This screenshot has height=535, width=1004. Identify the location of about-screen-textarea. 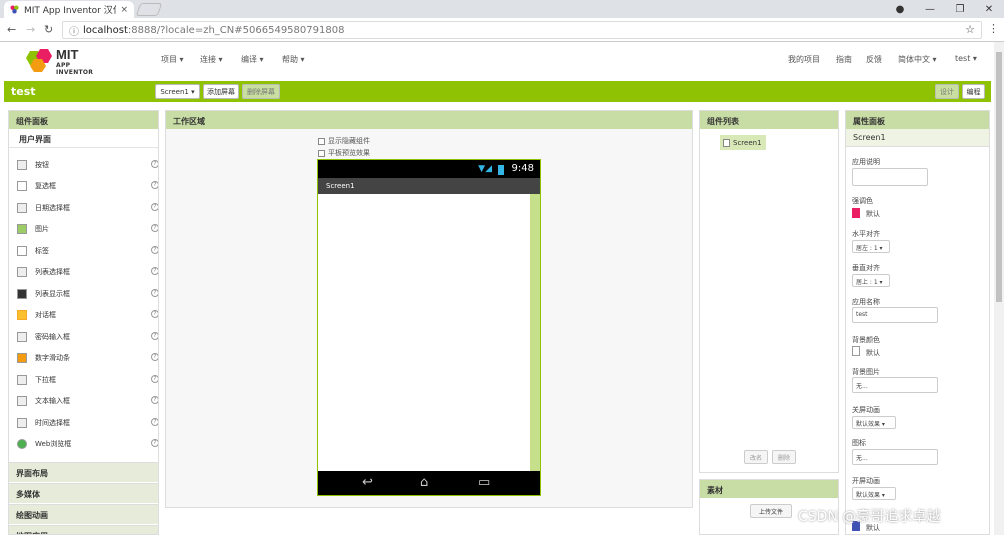
(890, 177).